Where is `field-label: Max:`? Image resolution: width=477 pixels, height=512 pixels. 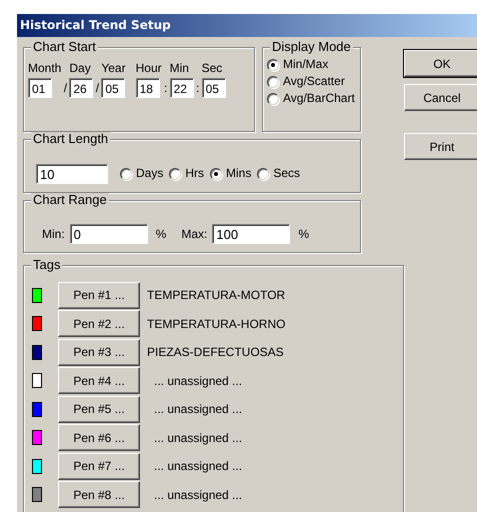
field-label: Max: is located at coordinates (194, 233).